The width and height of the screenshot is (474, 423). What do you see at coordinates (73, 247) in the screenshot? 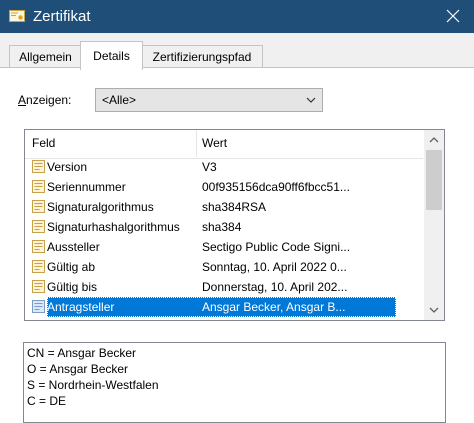
I see `field-name: Aussteller` at bounding box center [73, 247].